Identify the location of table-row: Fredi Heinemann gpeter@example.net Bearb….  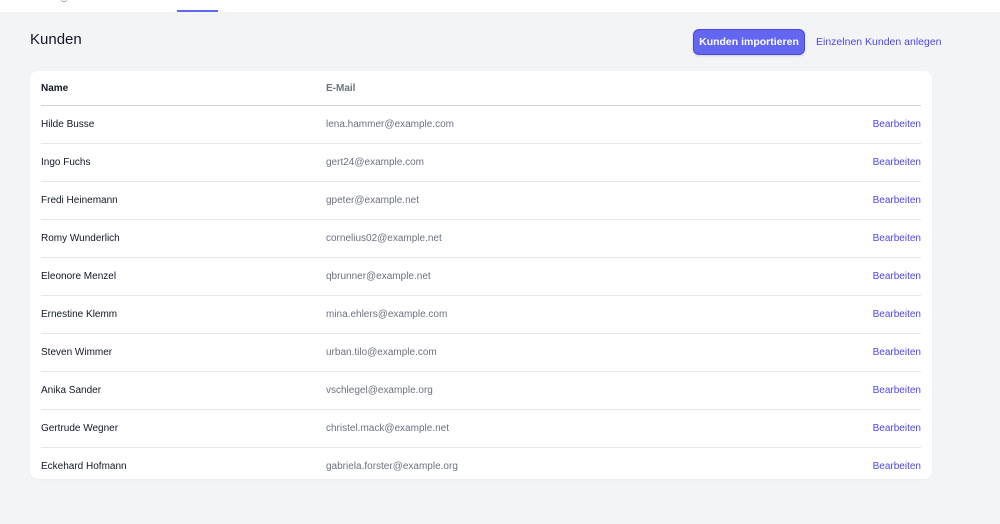
(481, 200).